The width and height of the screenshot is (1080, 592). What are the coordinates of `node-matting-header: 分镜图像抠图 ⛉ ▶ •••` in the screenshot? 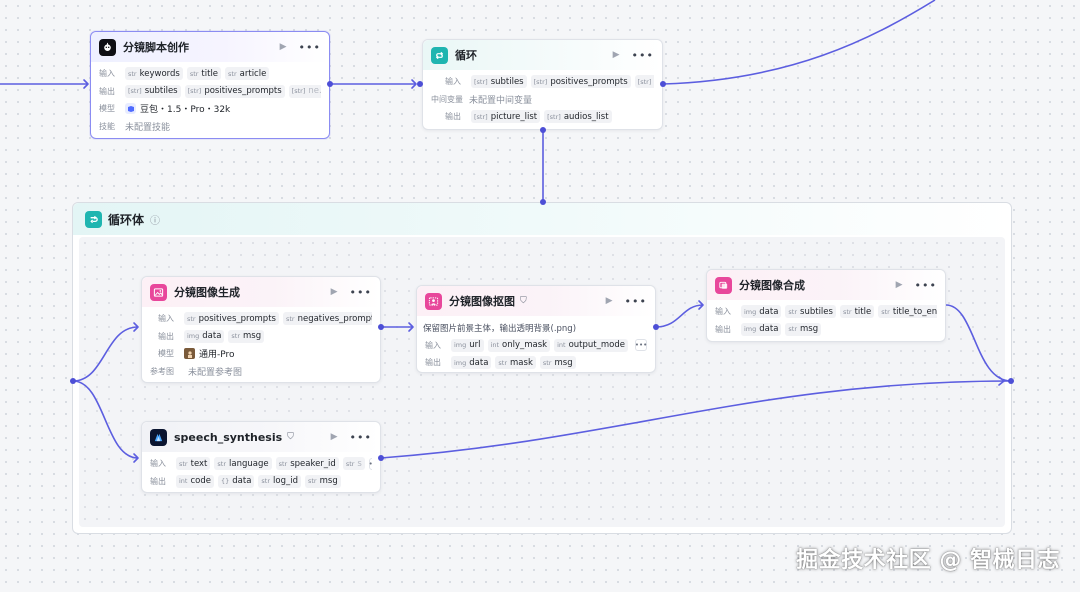 It's located at (536, 301).